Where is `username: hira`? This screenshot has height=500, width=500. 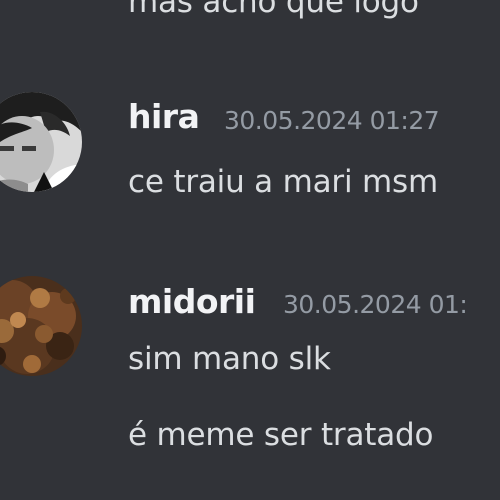
username: hira is located at coordinates (164, 117).